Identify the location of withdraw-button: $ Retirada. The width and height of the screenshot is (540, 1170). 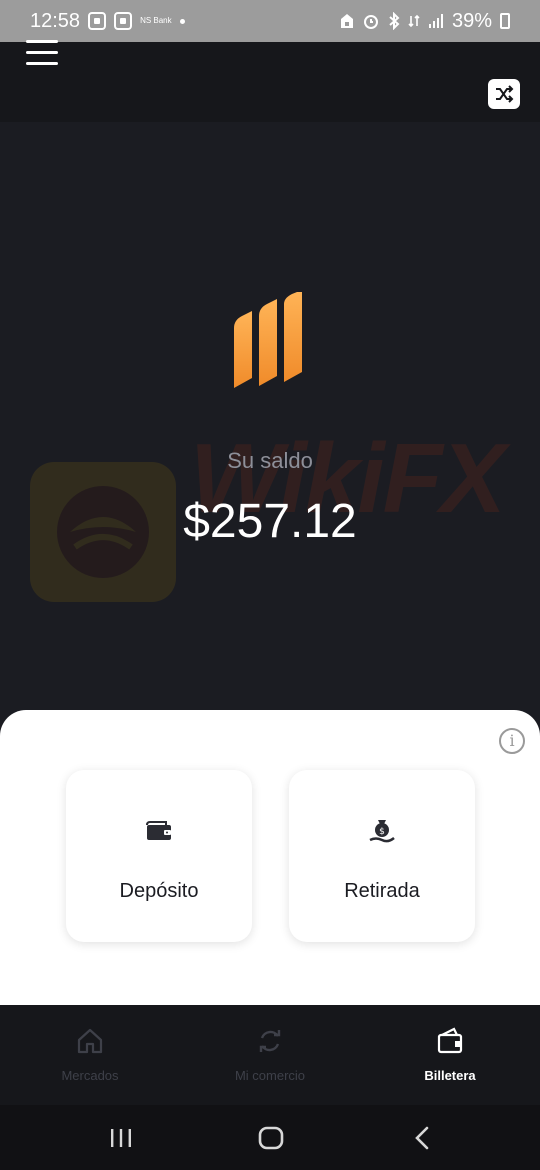
(382, 856).